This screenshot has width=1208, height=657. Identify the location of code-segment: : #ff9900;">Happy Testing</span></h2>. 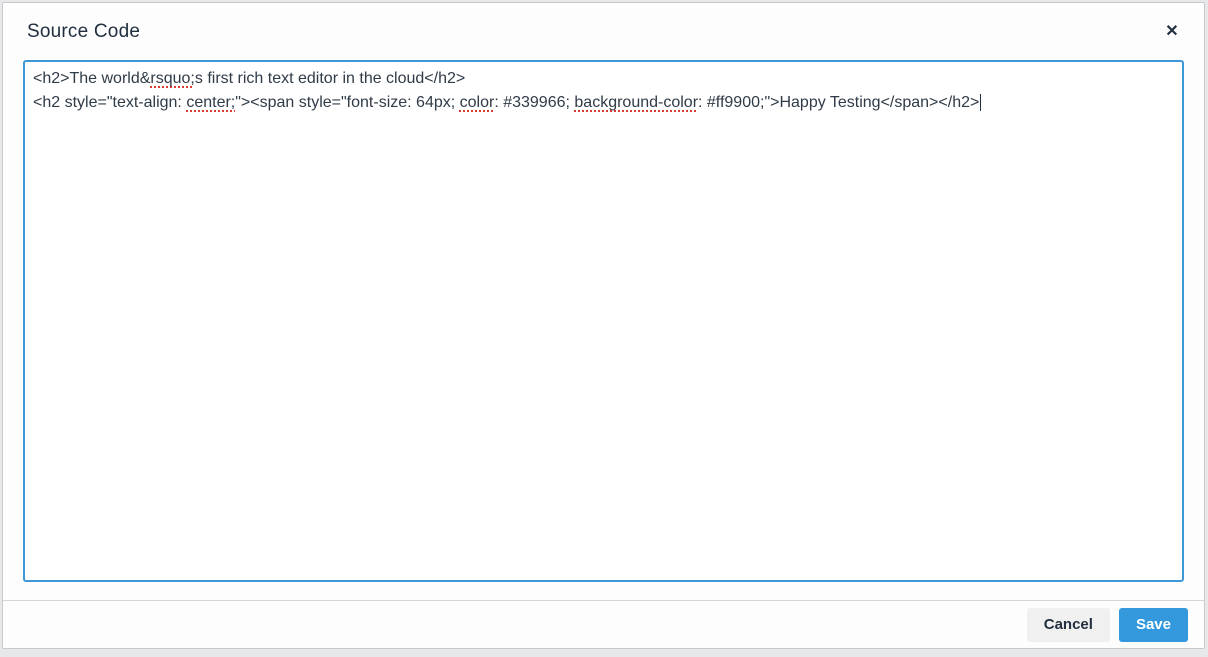
(839, 102).